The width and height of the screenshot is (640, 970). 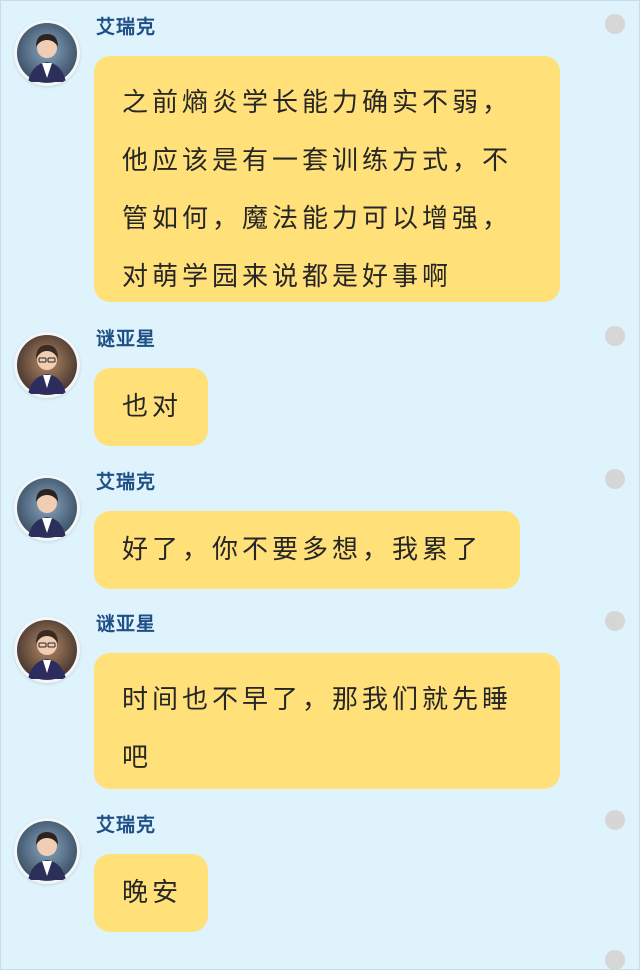 I want to click on message-bubble: 时间也不早了，那我们就先睡 吧, so click(x=327, y=721).